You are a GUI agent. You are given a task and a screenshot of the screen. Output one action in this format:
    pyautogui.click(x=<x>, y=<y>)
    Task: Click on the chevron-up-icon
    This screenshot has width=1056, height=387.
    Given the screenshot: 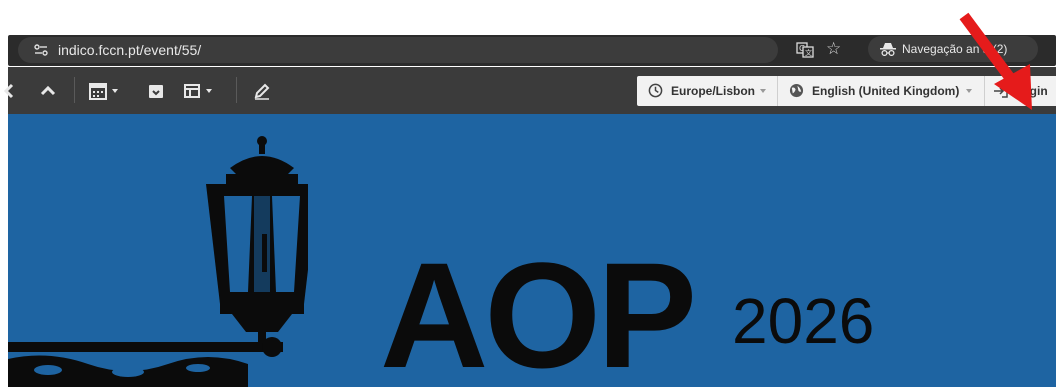 What is the action you would take?
    pyautogui.click(x=48, y=91)
    